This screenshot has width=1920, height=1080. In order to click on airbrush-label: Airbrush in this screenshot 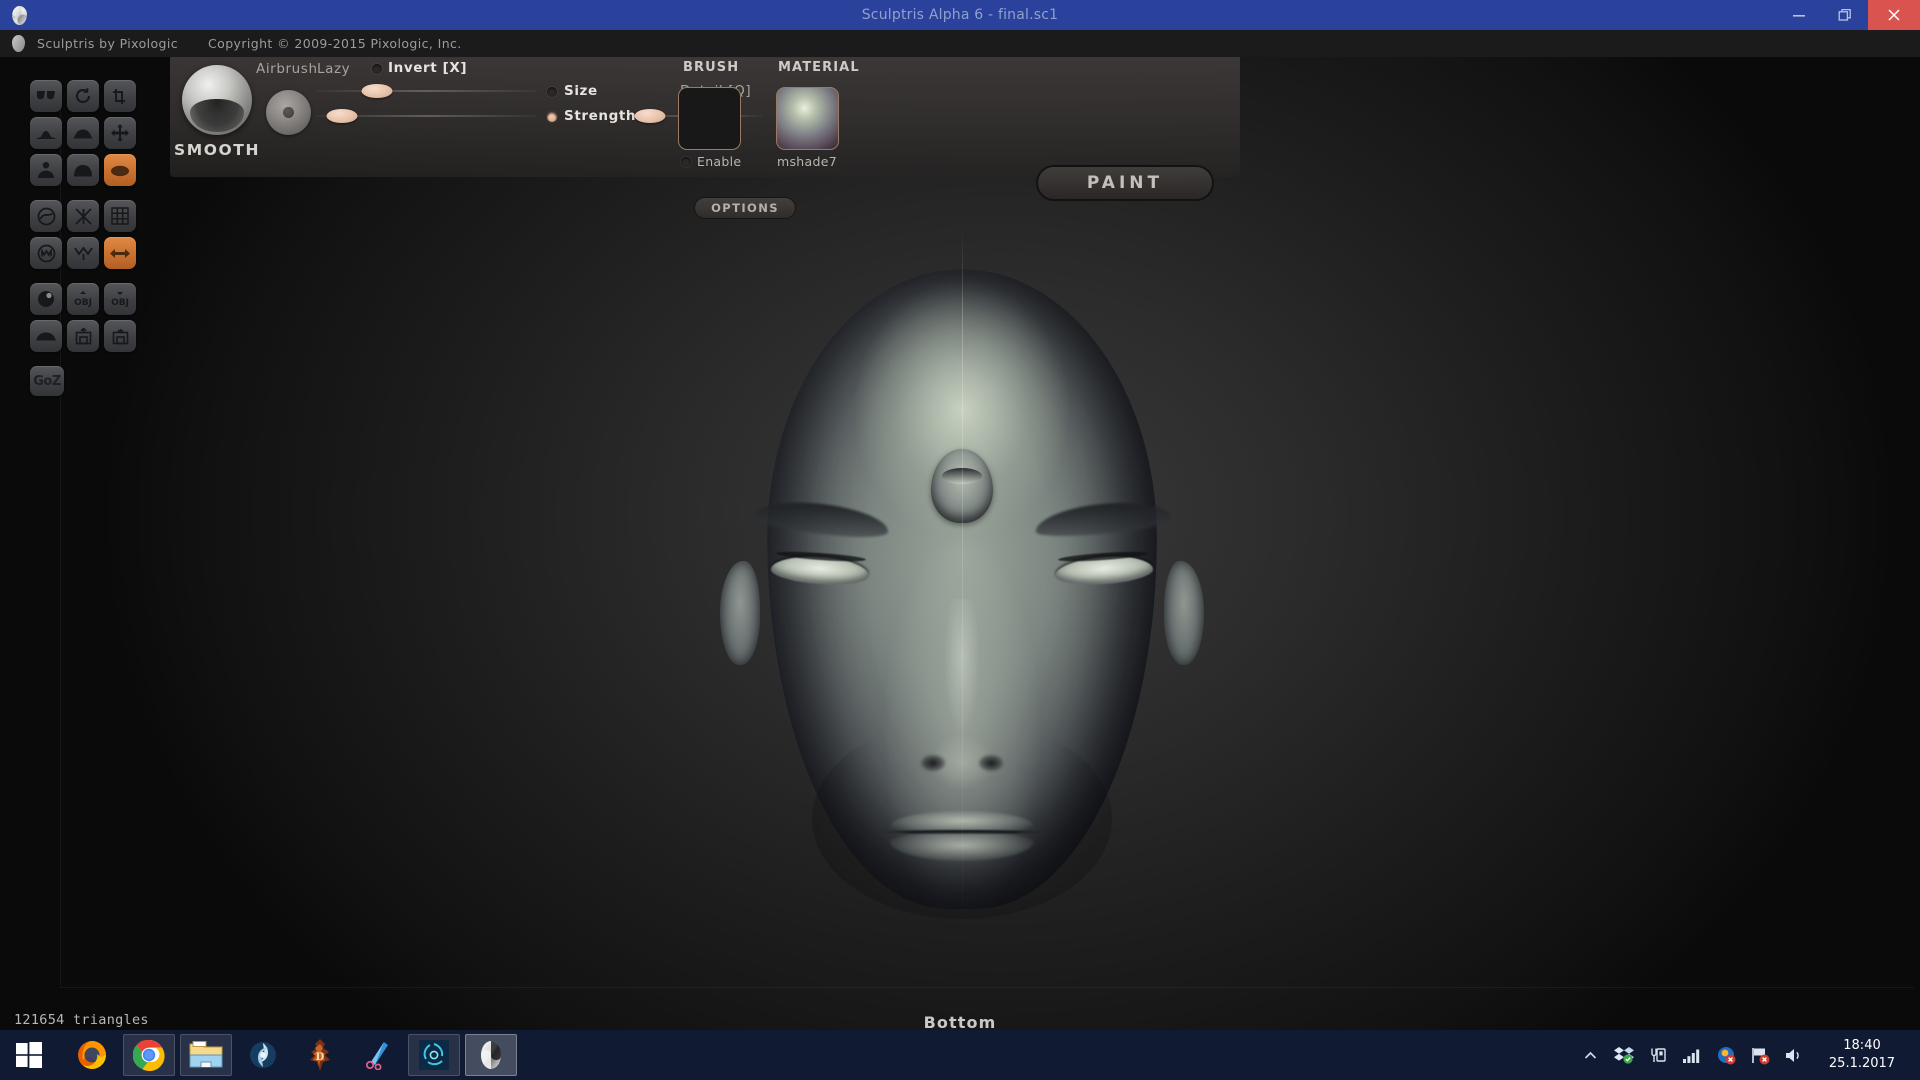, I will do `click(287, 69)`.